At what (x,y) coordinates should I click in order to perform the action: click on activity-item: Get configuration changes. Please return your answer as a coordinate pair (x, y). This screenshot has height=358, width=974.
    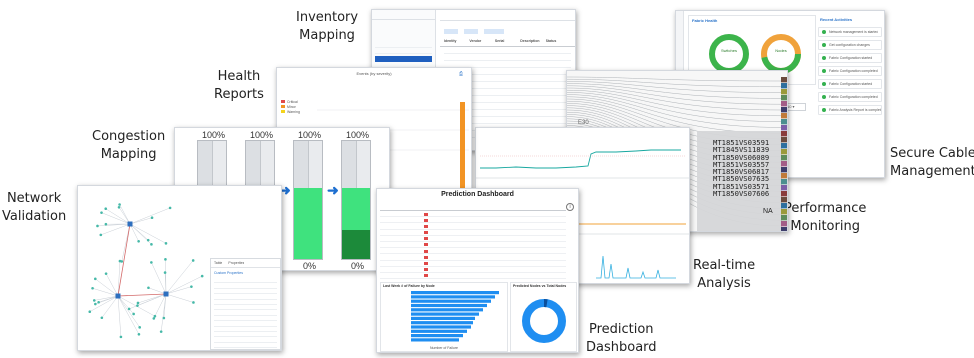
    Looking at the image, I should click on (850, 45).